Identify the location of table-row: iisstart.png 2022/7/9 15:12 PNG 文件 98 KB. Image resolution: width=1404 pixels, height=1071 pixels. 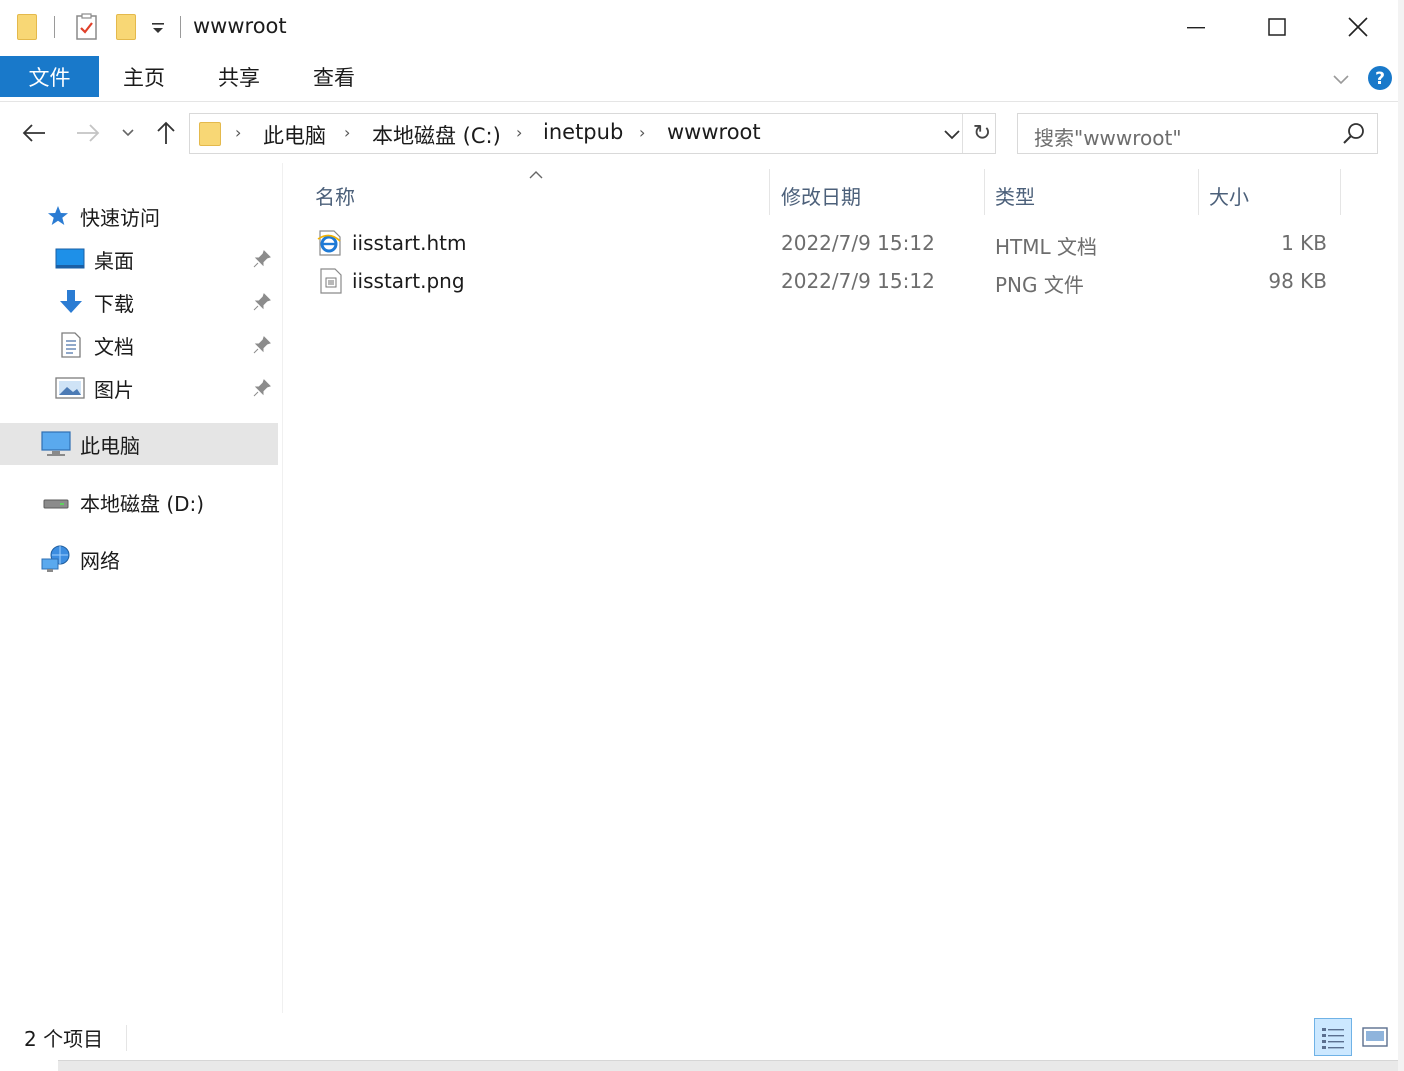
(825, 282).